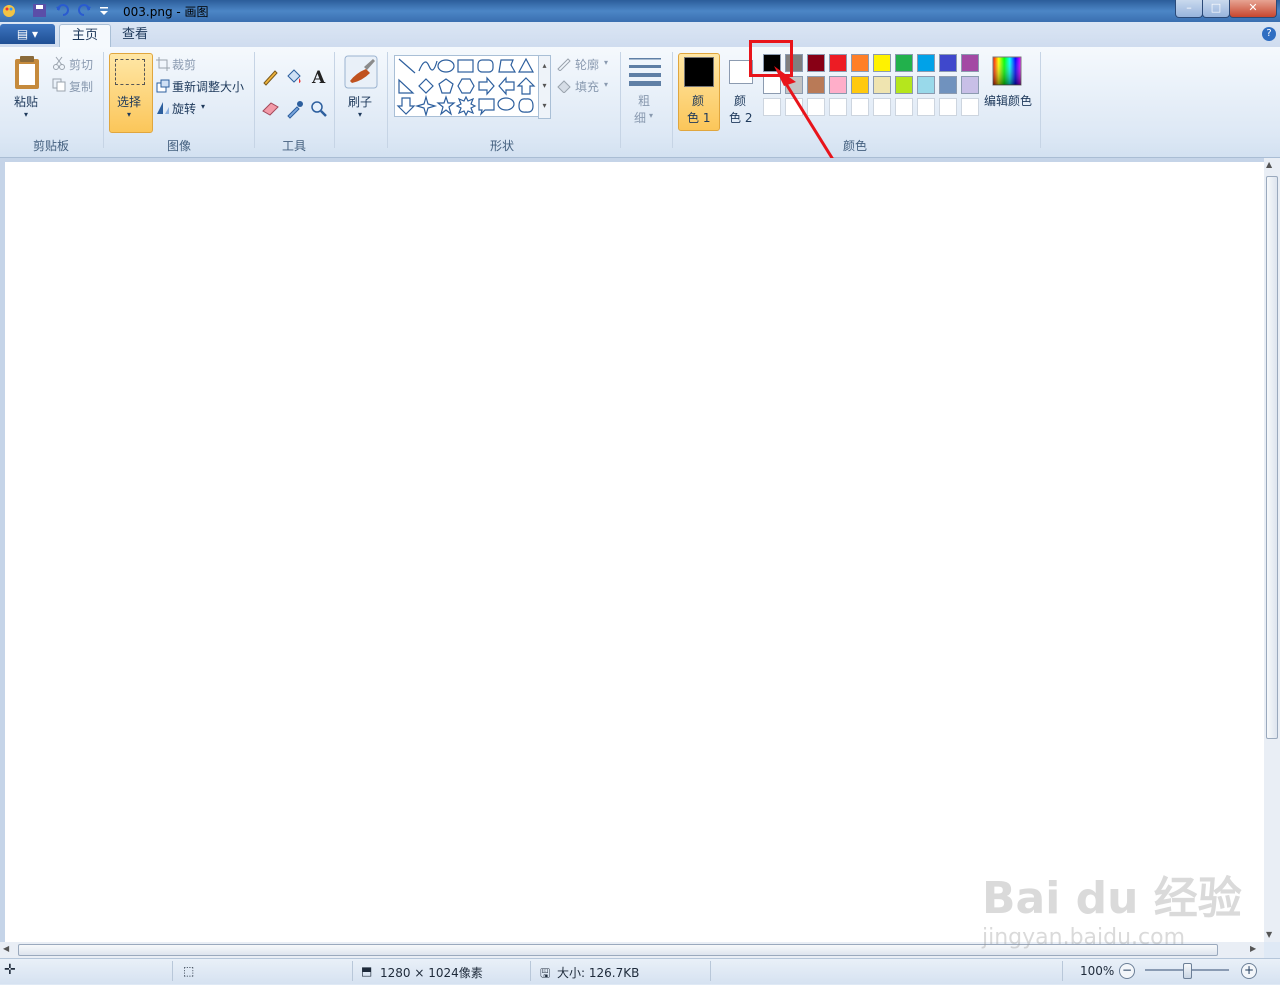  I want to click on right-triangle-shape-icon, so click(406, 86).